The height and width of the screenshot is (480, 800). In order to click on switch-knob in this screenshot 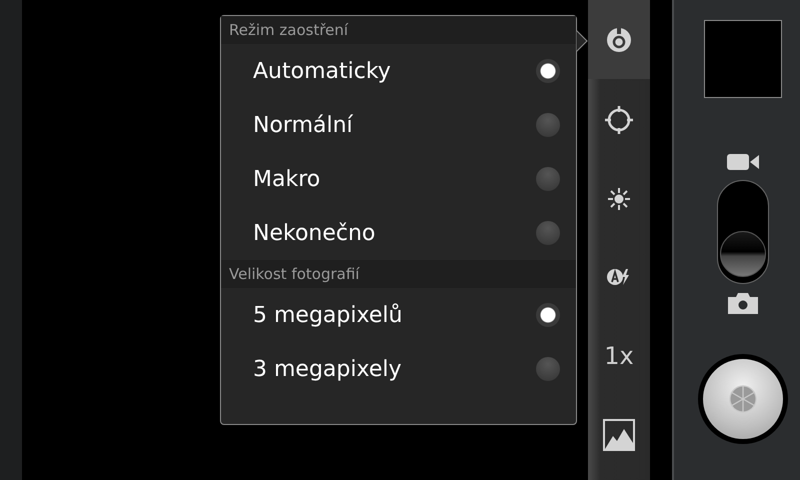, I will do `click(743, 254)`.